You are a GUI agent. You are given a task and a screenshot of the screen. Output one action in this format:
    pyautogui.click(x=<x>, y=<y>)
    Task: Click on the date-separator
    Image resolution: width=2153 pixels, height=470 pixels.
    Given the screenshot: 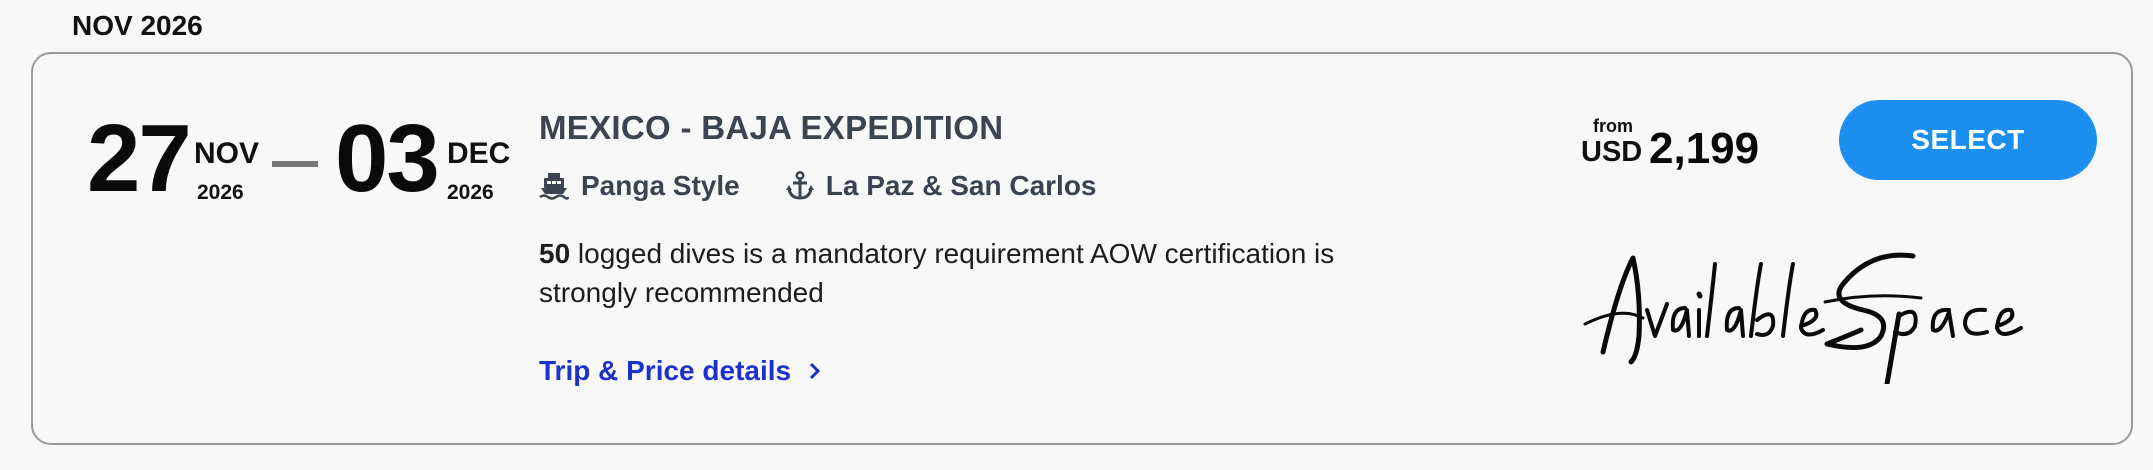 What is the action you would take?
    pyautogui.click(x=295, y=164)
    